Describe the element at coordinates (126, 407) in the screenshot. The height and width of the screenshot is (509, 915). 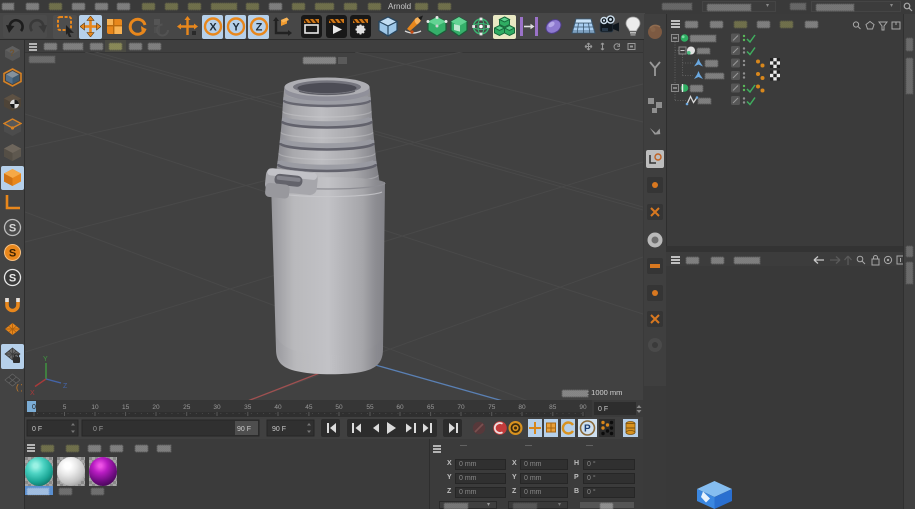
I see `svg-text: 15` at that location.